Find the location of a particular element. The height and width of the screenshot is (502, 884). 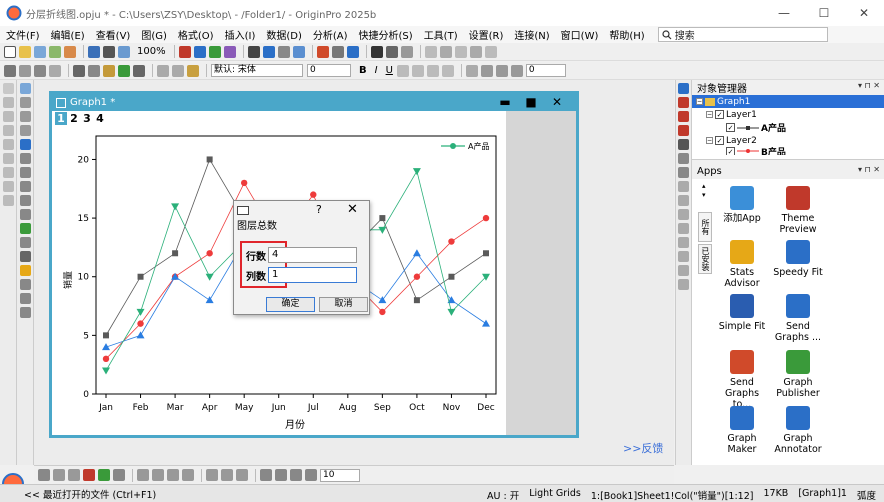

menu-quick-analysis: 快捷分析(S) is located at coordinates (386, 34).